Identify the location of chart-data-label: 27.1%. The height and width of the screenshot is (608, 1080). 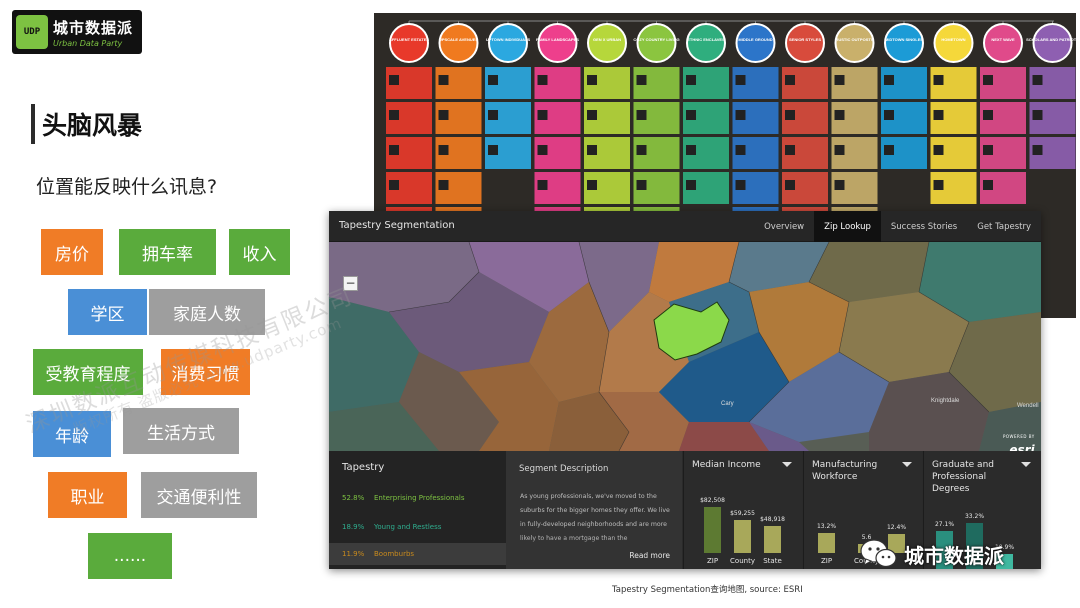
(944, 524).